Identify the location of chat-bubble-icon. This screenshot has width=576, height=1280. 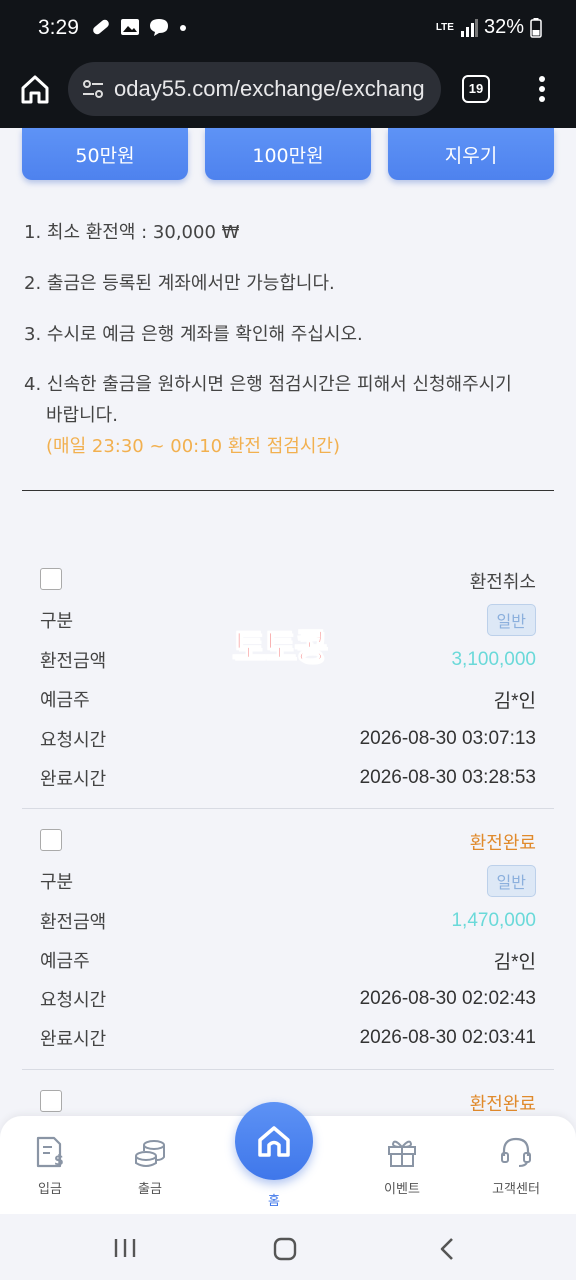
(159, 27).